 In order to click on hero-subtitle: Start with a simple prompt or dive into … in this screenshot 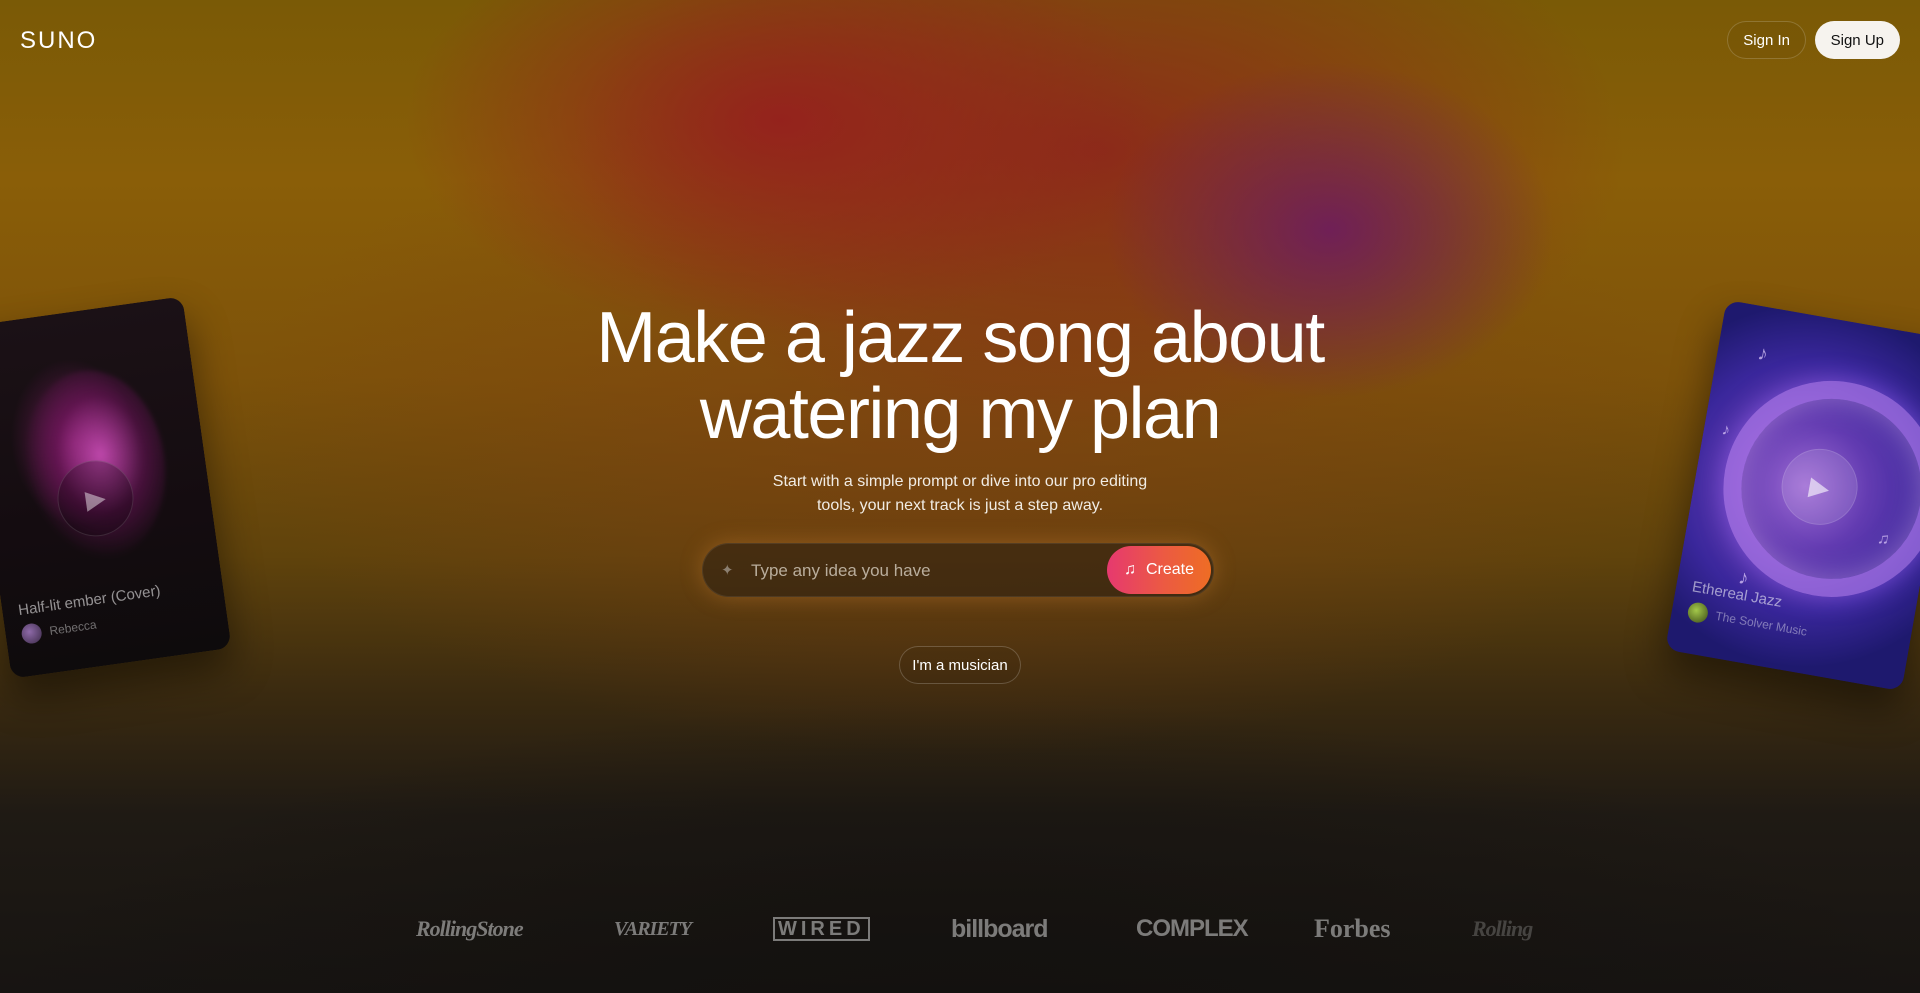, I will do `click(960, 493)`.